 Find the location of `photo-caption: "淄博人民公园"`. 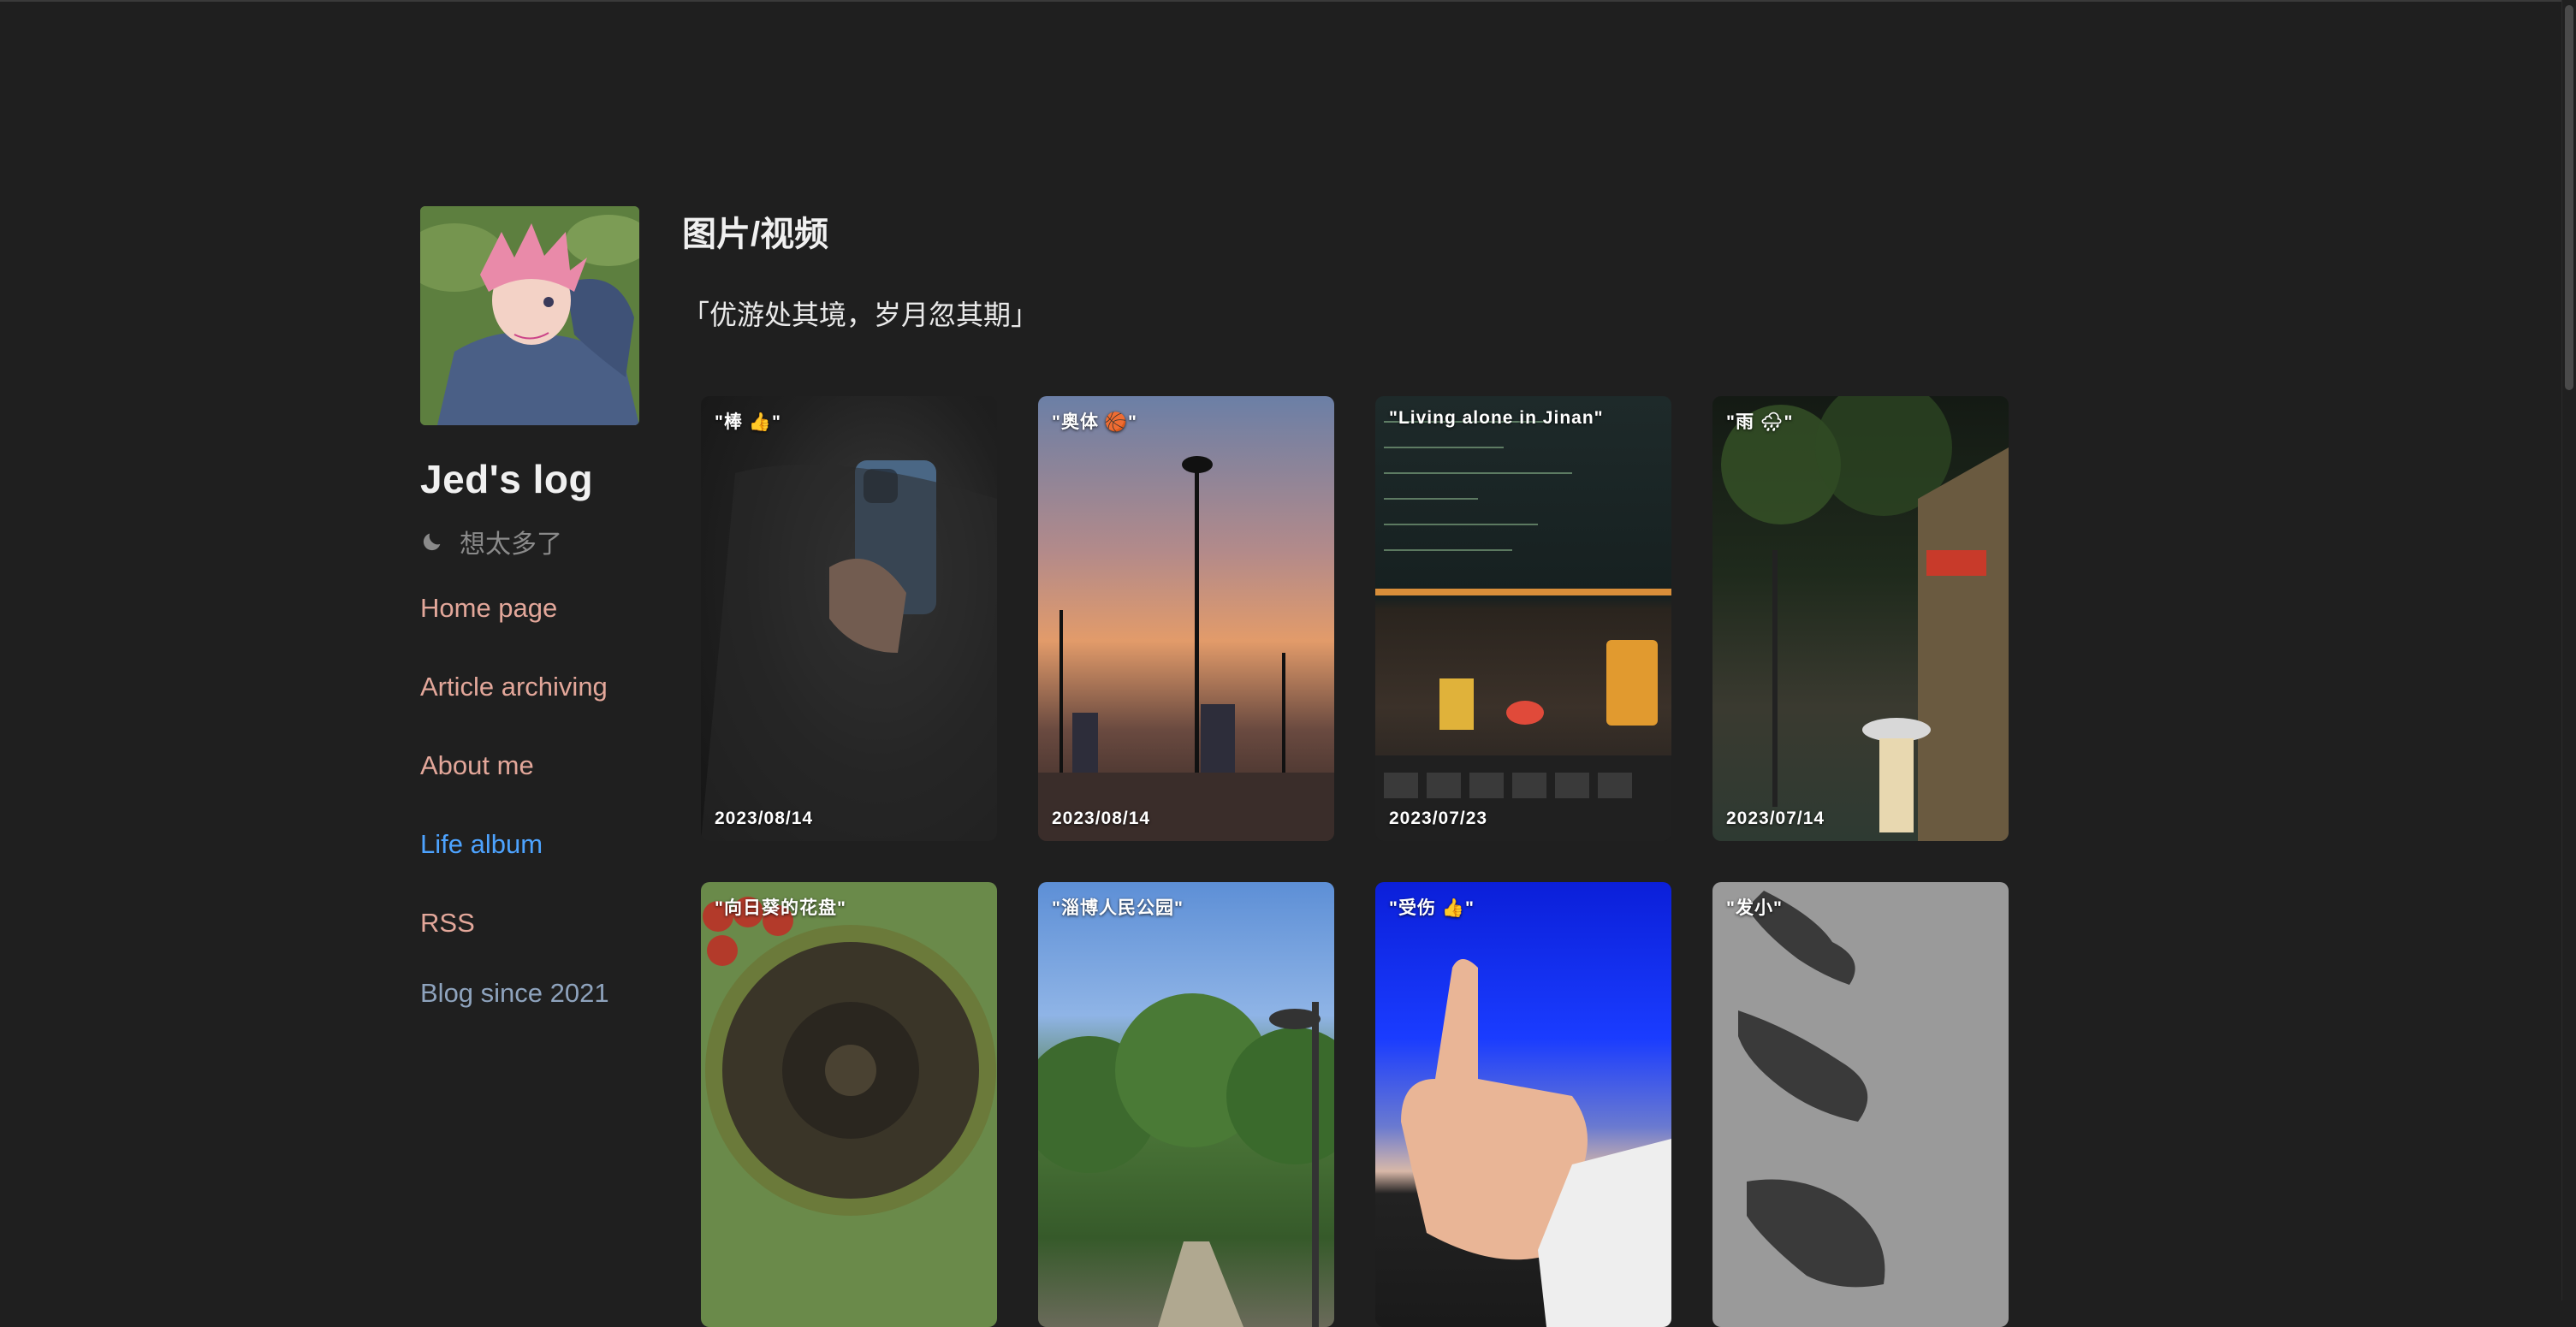

photo-caption: "淄博人民公园" is located at coordinates (1118, 908).